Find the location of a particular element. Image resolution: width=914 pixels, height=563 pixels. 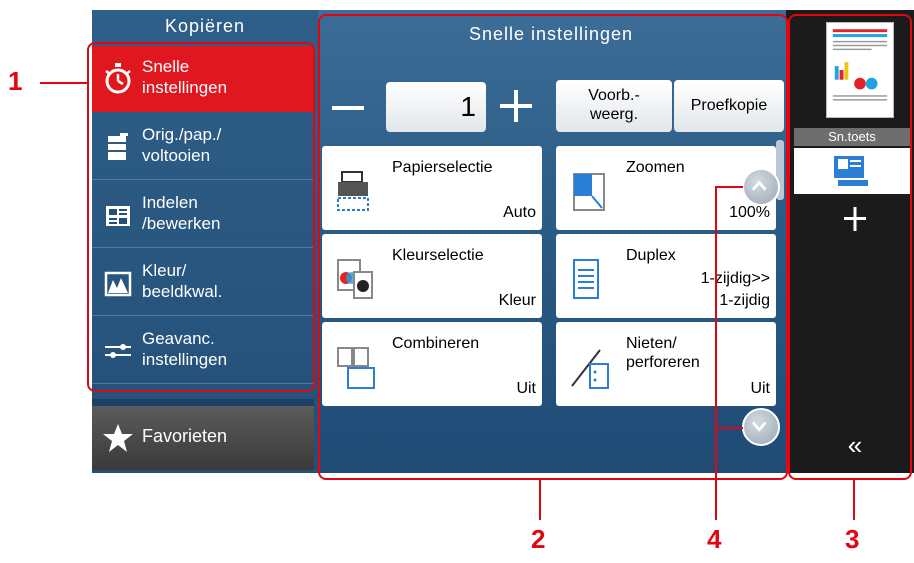

favorites-button: Favorieten is located at coordinates (203, 438).